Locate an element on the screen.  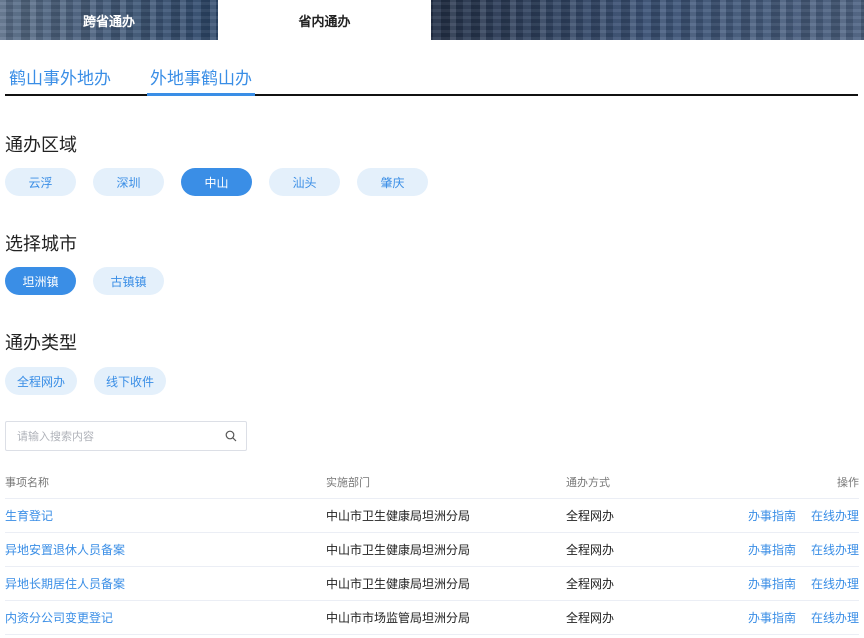
header-dept: 实施部门 is located at coordinates (348, 482).